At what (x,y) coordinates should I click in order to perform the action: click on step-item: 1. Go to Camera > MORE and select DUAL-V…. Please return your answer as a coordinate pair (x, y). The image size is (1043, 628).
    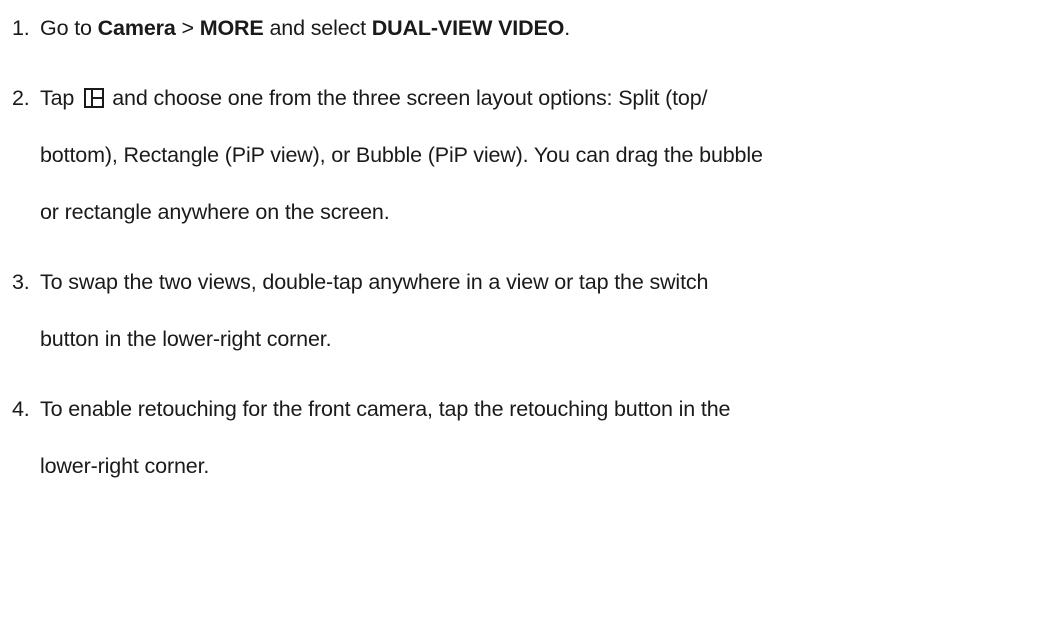
    Looking at the image, I should click on (526, 28).